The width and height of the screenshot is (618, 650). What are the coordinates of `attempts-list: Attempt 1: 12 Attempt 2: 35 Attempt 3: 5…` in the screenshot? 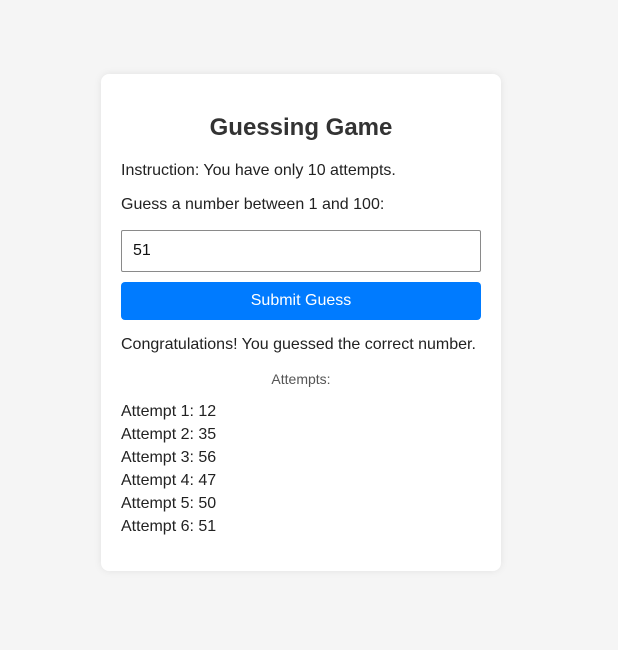 It's located at (168, 469).